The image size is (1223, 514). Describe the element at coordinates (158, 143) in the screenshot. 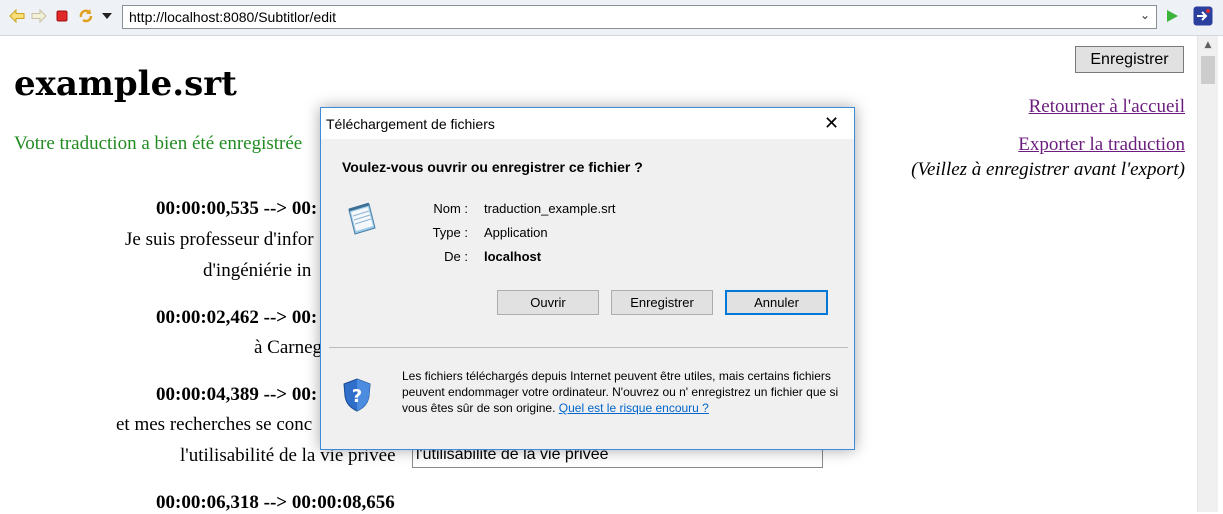

I see `success-message: Votre traduction a bien été enregistrée` at that location.